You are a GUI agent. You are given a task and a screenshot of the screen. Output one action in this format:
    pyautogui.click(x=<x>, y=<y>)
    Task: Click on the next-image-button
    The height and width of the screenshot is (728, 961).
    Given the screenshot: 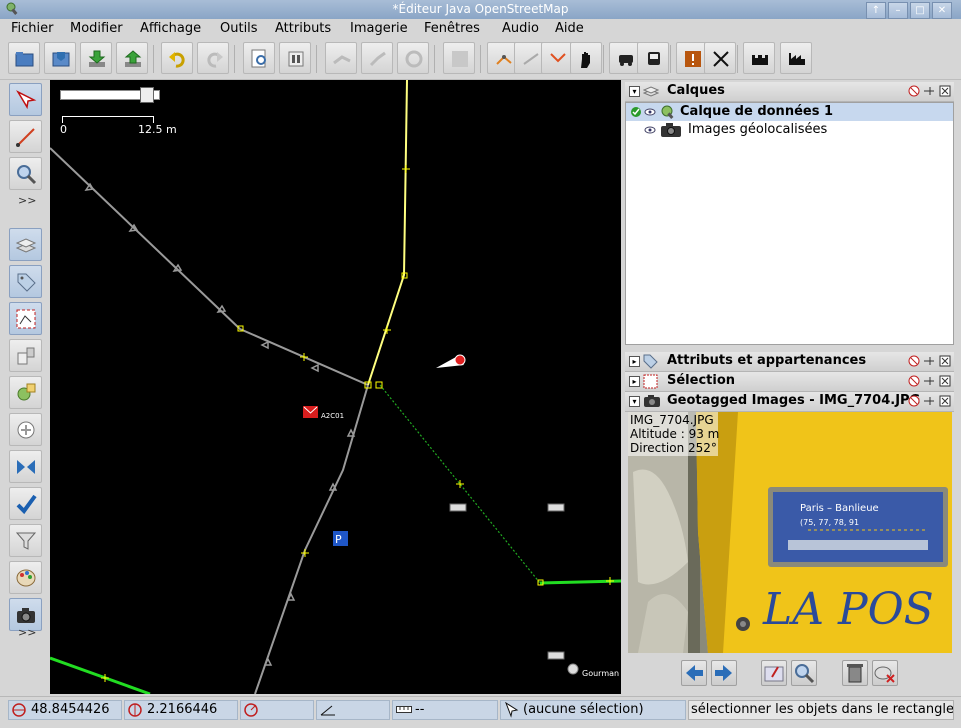 What is the action you would take?
    pyautogui.click(x=724, y=673)
    